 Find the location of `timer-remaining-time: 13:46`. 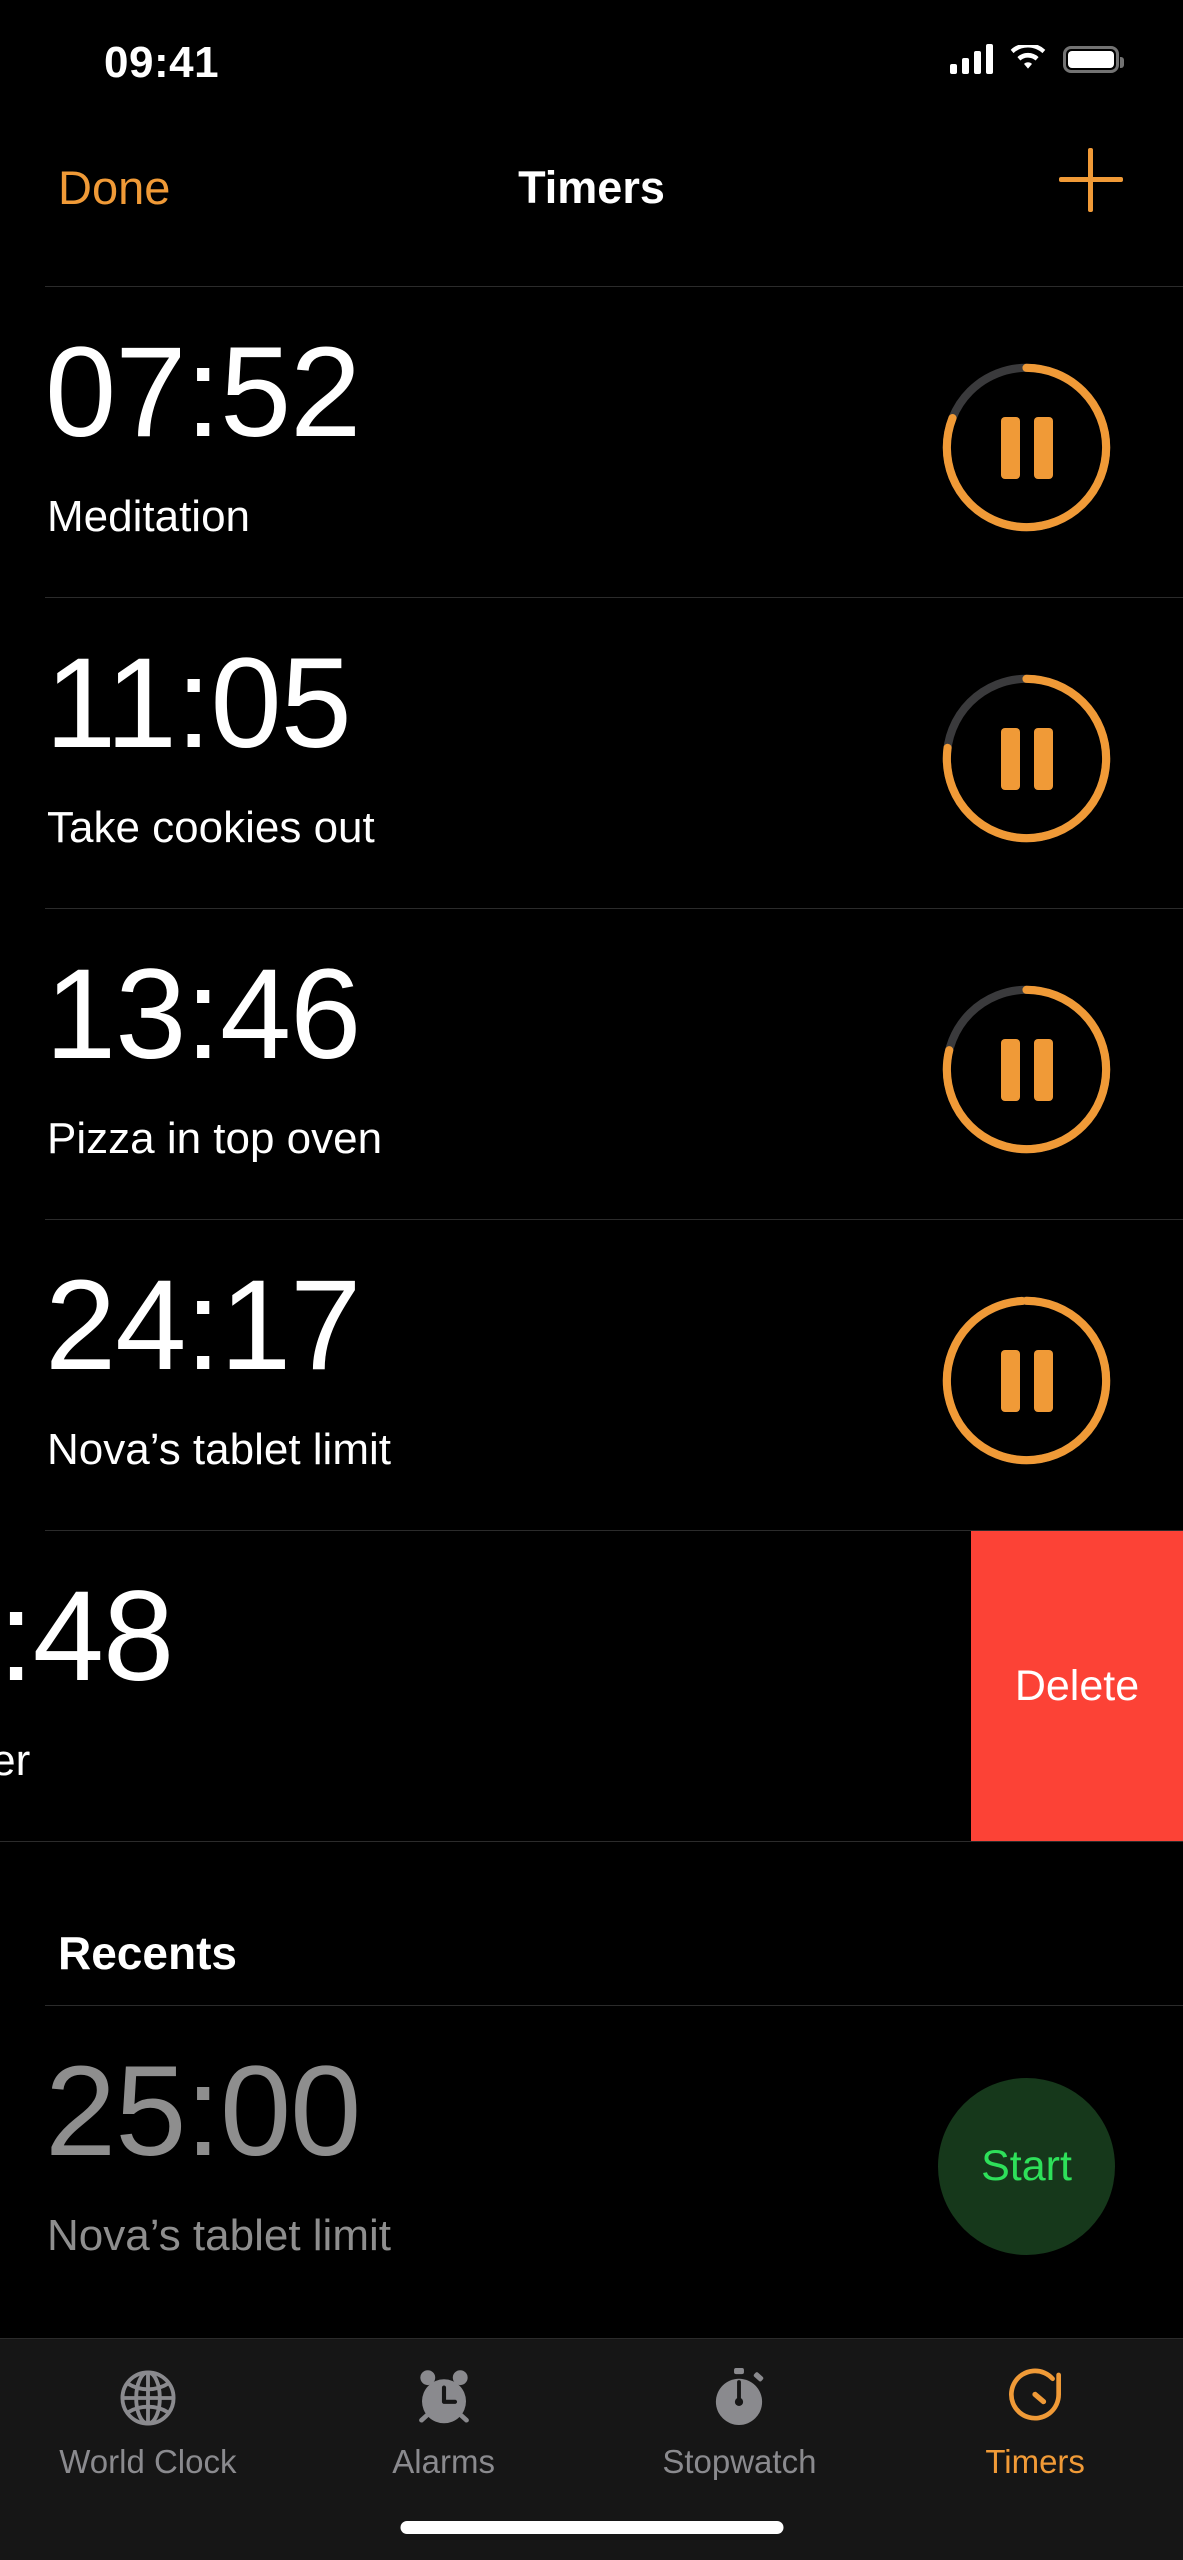

timer-remaining-time: 13:46 is located at coordinates (203, 1014).